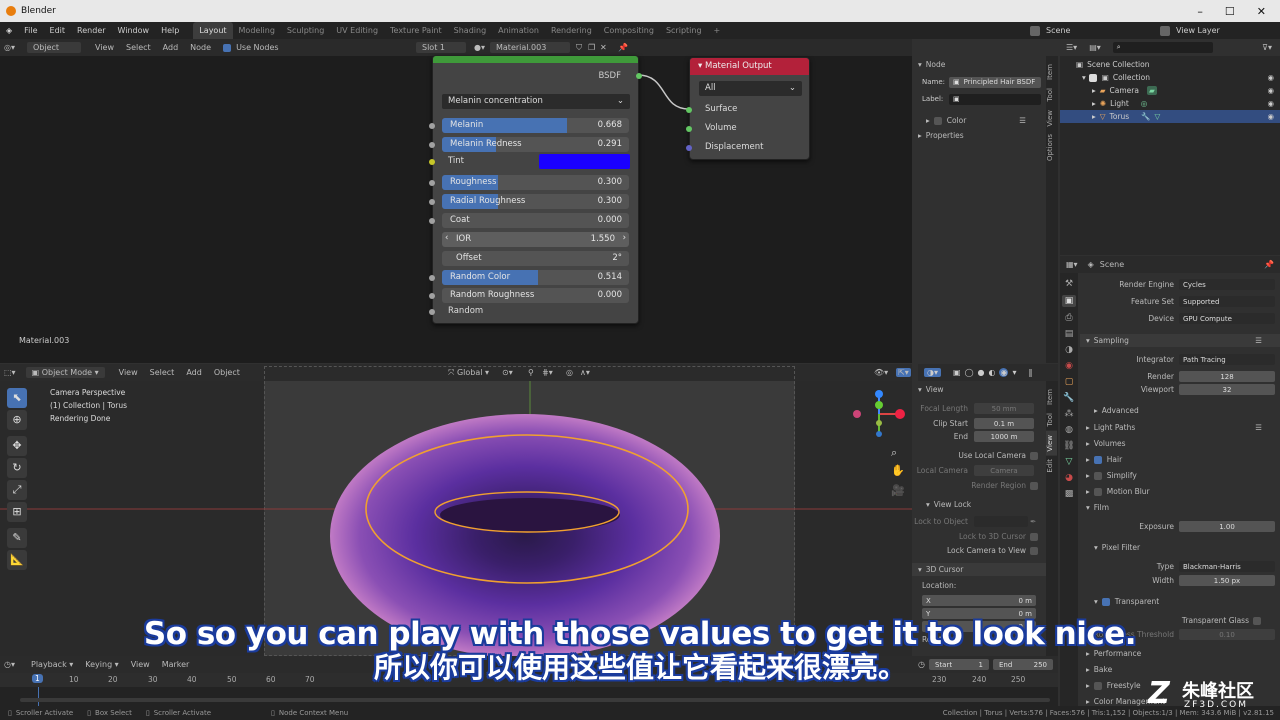 Image resolution: width=1280 pixels, height=720 pixels. I want to click on exposure-field: 1.00, so click(1227, 526).